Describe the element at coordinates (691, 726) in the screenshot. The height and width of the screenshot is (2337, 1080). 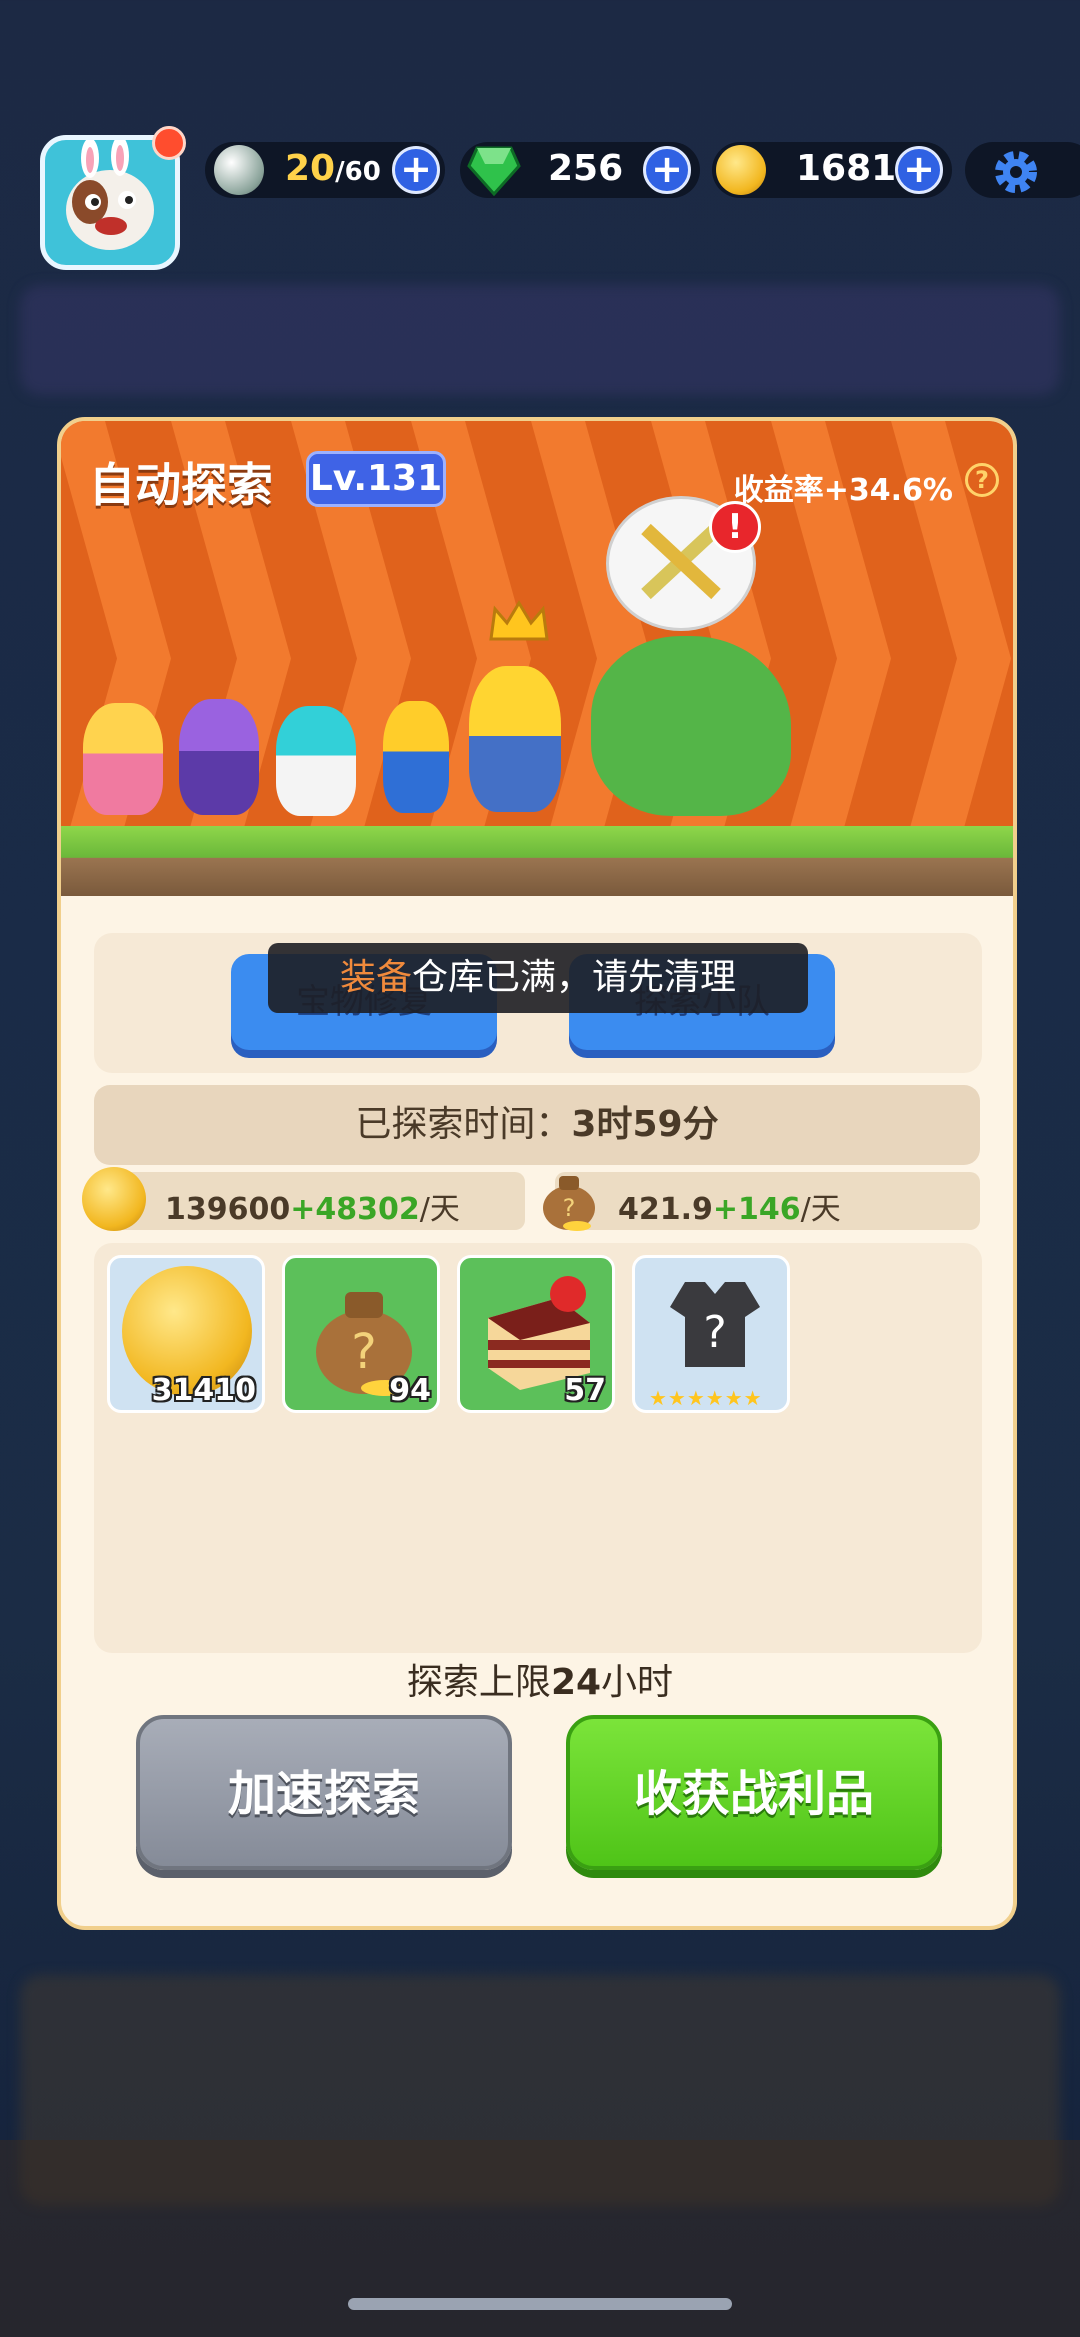
I see `monster-green` at that location.